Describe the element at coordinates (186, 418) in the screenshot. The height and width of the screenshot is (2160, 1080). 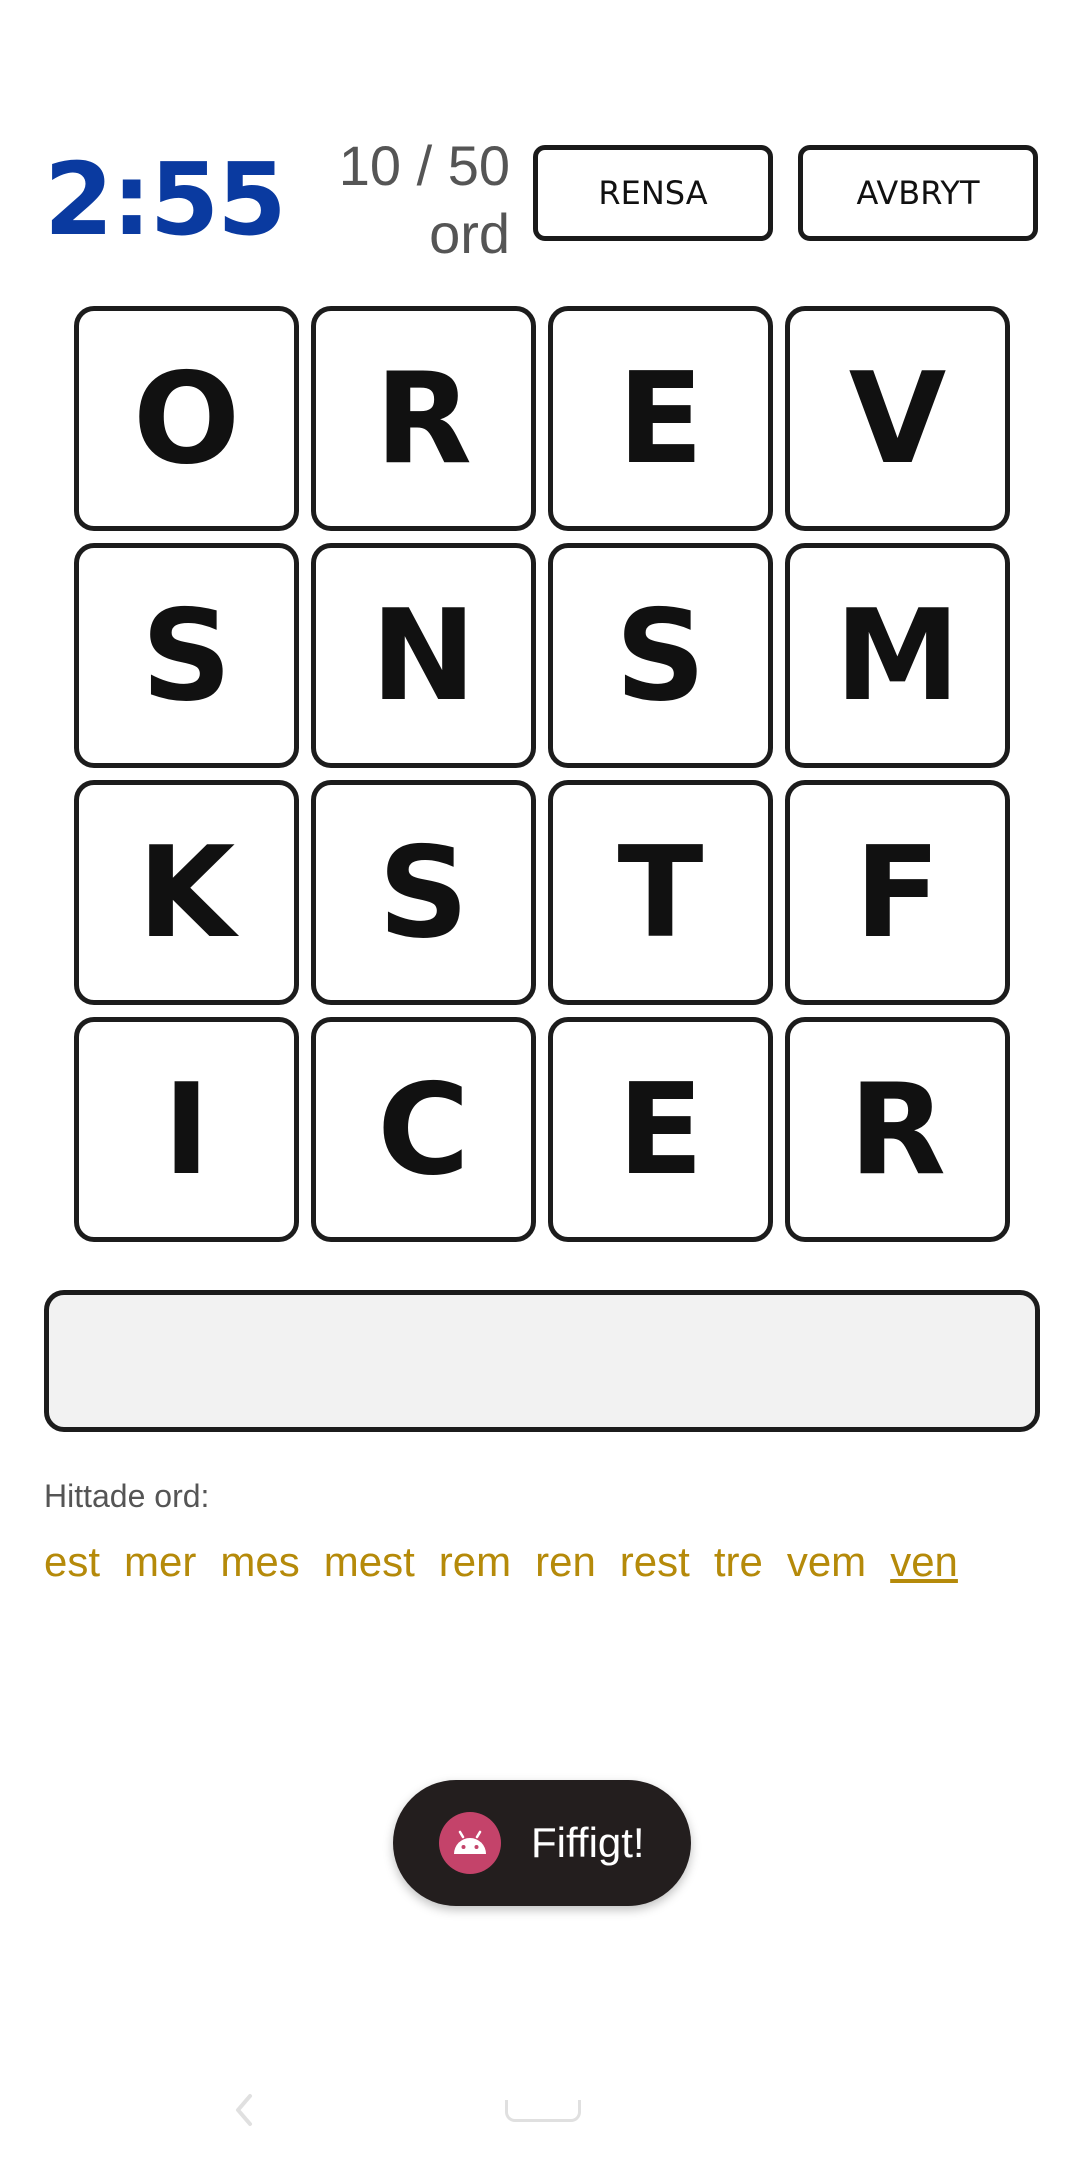
I see `letter-tile: O` at that location.